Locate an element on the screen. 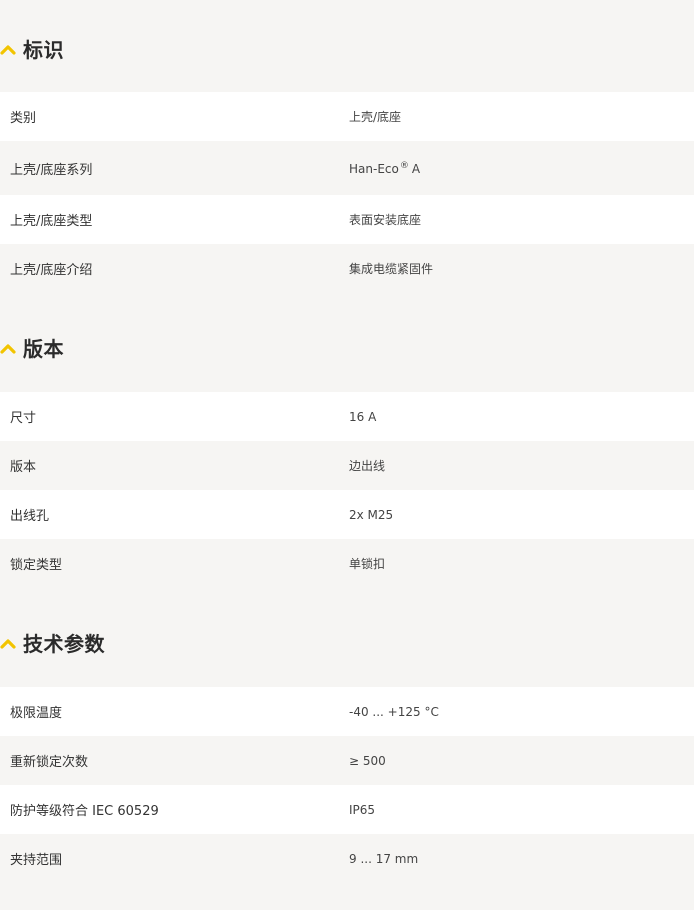 Image resolution: width=694 pixels, height=910 pixels. section-title: 版本 is located at coordinates (43, 349).